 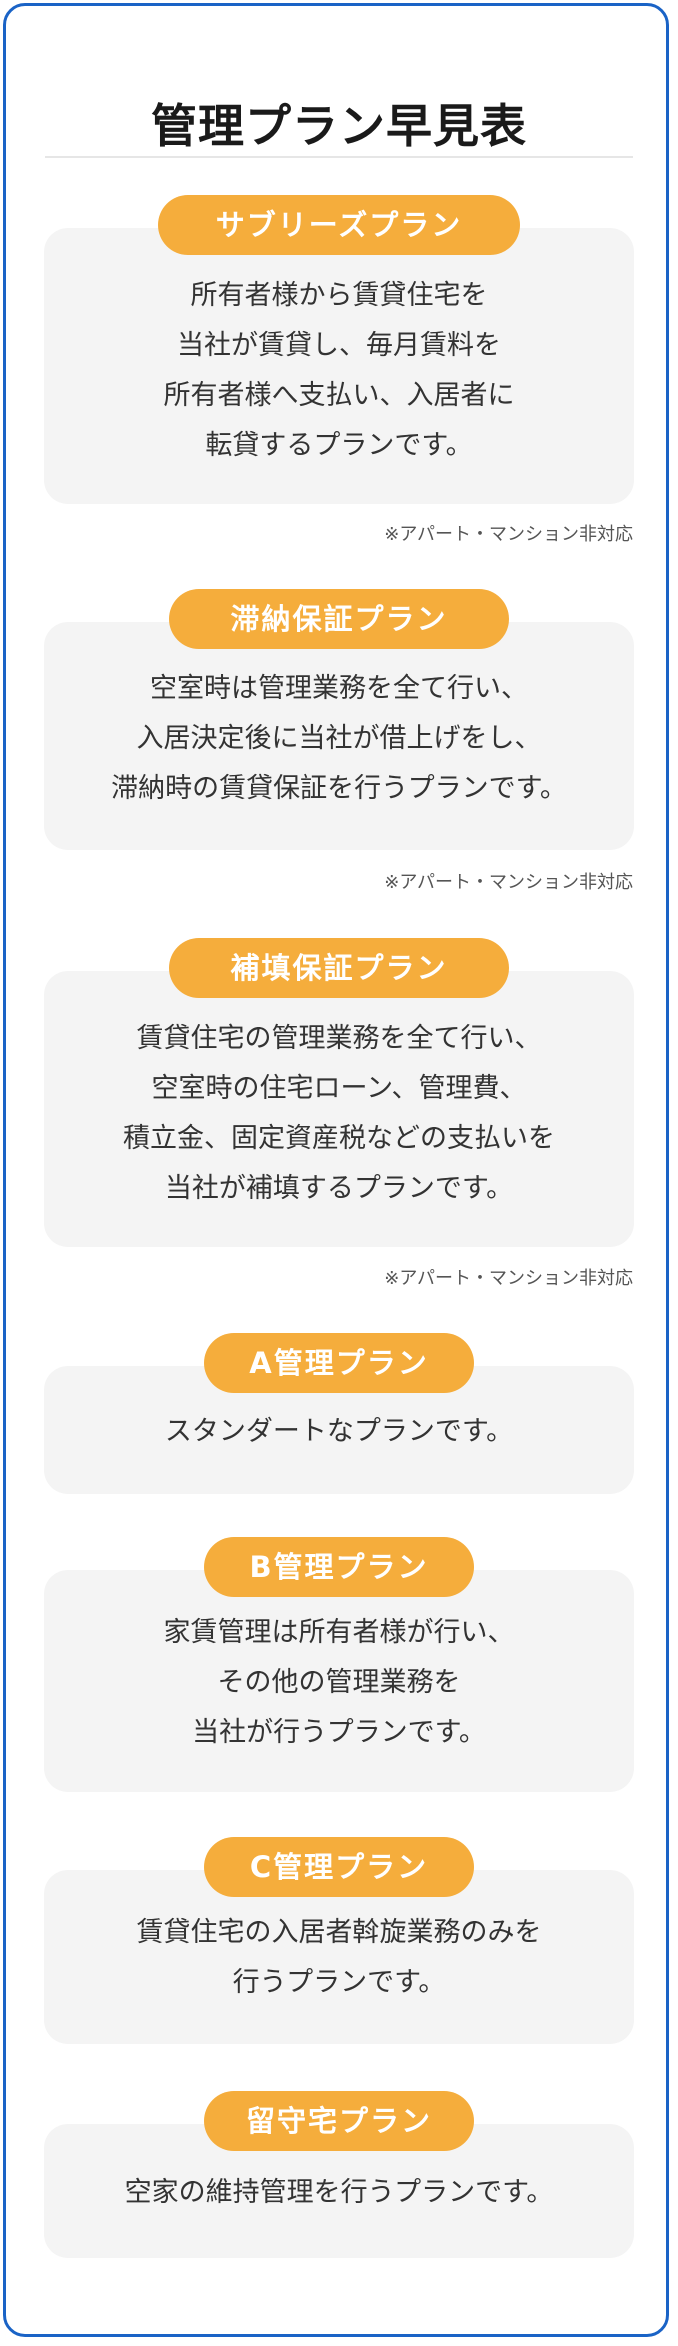 I want to click on description-line: 入居決定後に当社が借上げをし、, so click(x=339, y=738).